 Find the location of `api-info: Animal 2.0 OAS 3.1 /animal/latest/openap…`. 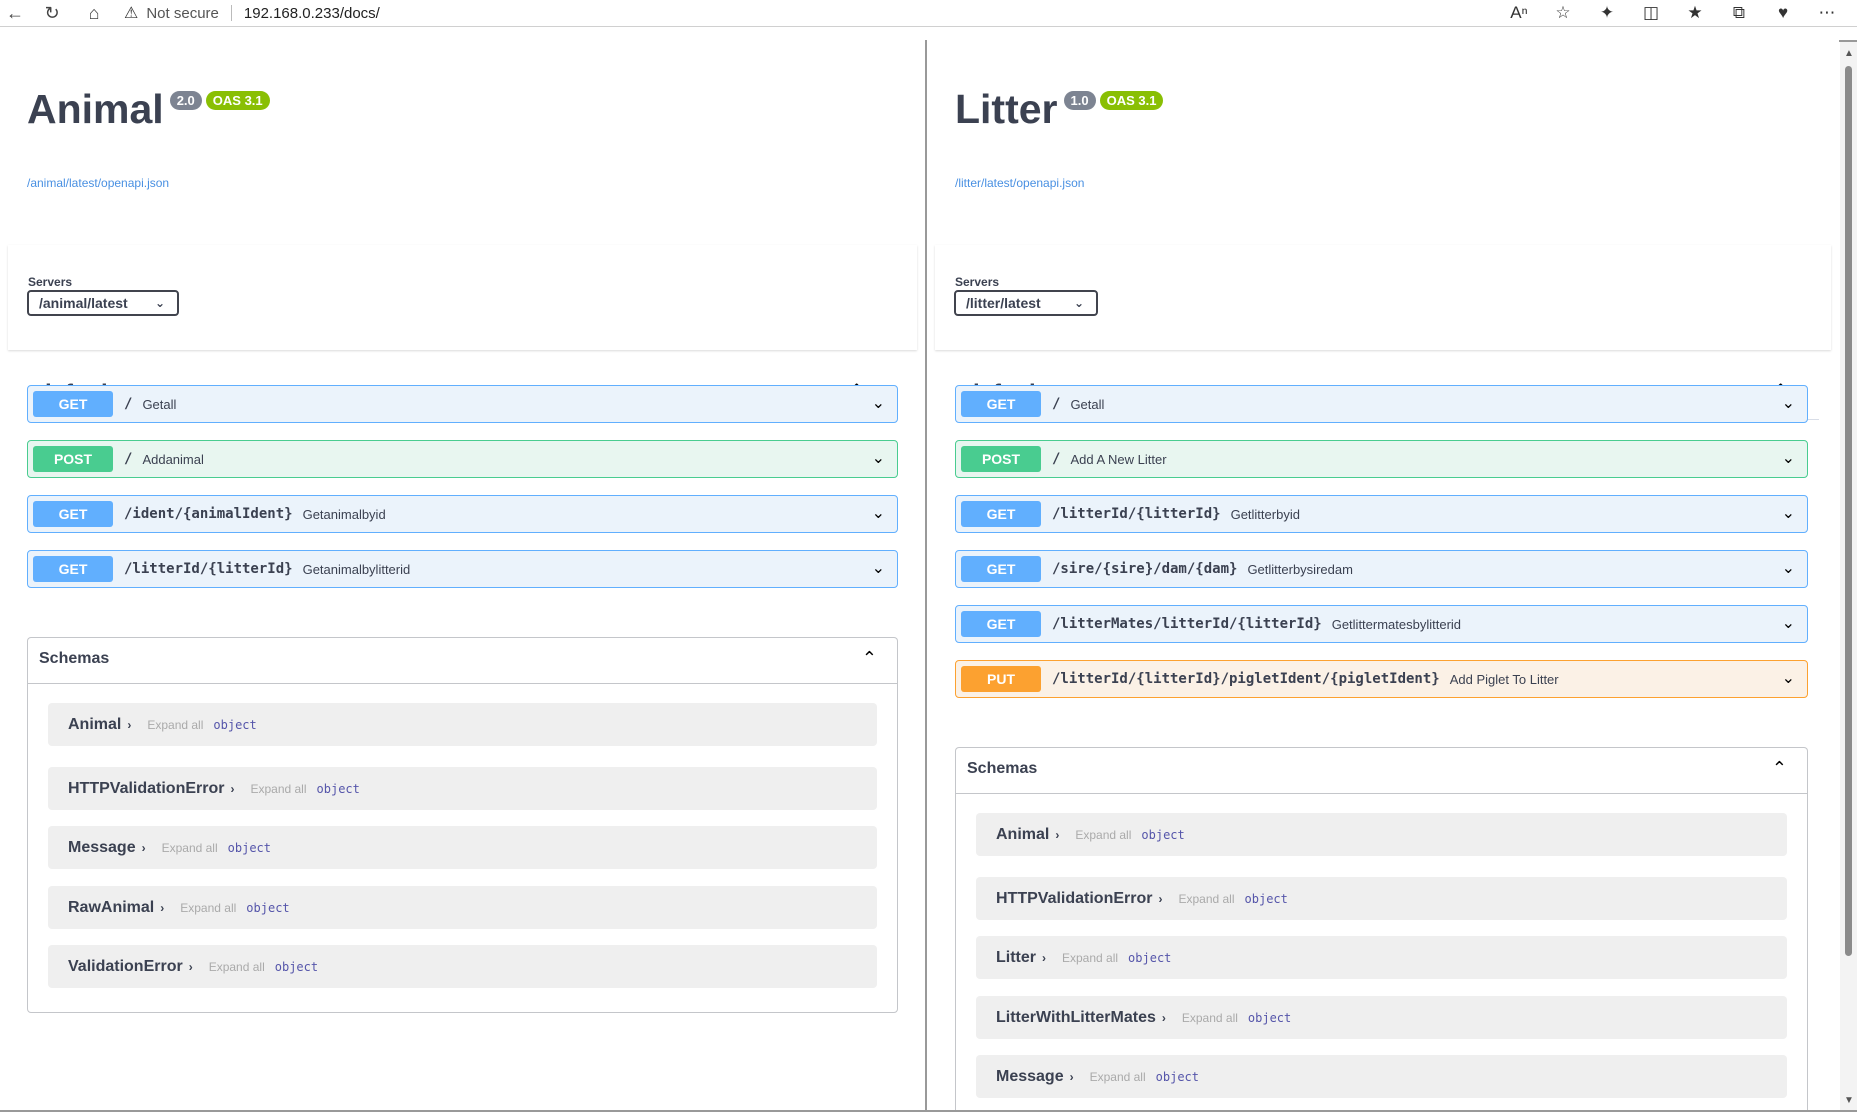

api-info: Animal 2.0 OAS 3.1 /animal/latest/openap… is located at coordinates (462, 125).